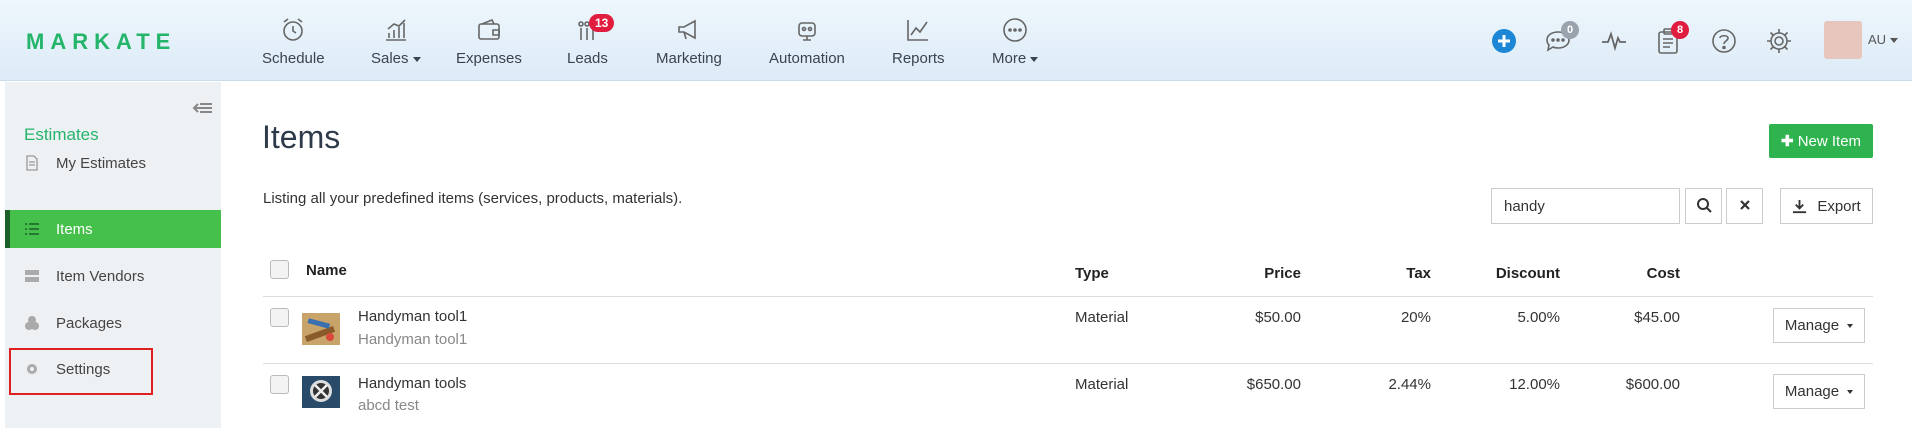 The image size is (1912, 428). I want to click on search-input, so click(1585, 206).